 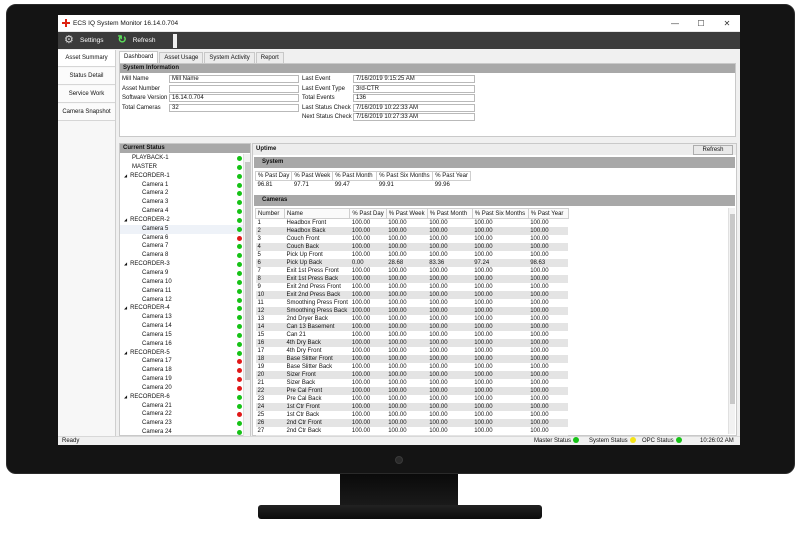 What do you see at coordinates (234, 107) in the screenshot?
I see `sysinfo-field: 32` at bounding box center [234, 107].